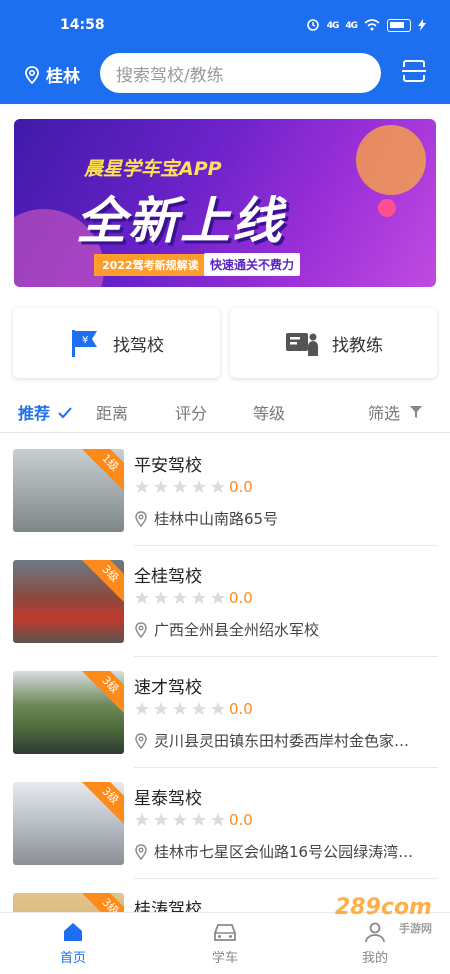 This screenshot has height=974, width=450. I want to click on top-header: 14:58 4G 4G 桂林 搜索驾校/教练, so click(225, 52).